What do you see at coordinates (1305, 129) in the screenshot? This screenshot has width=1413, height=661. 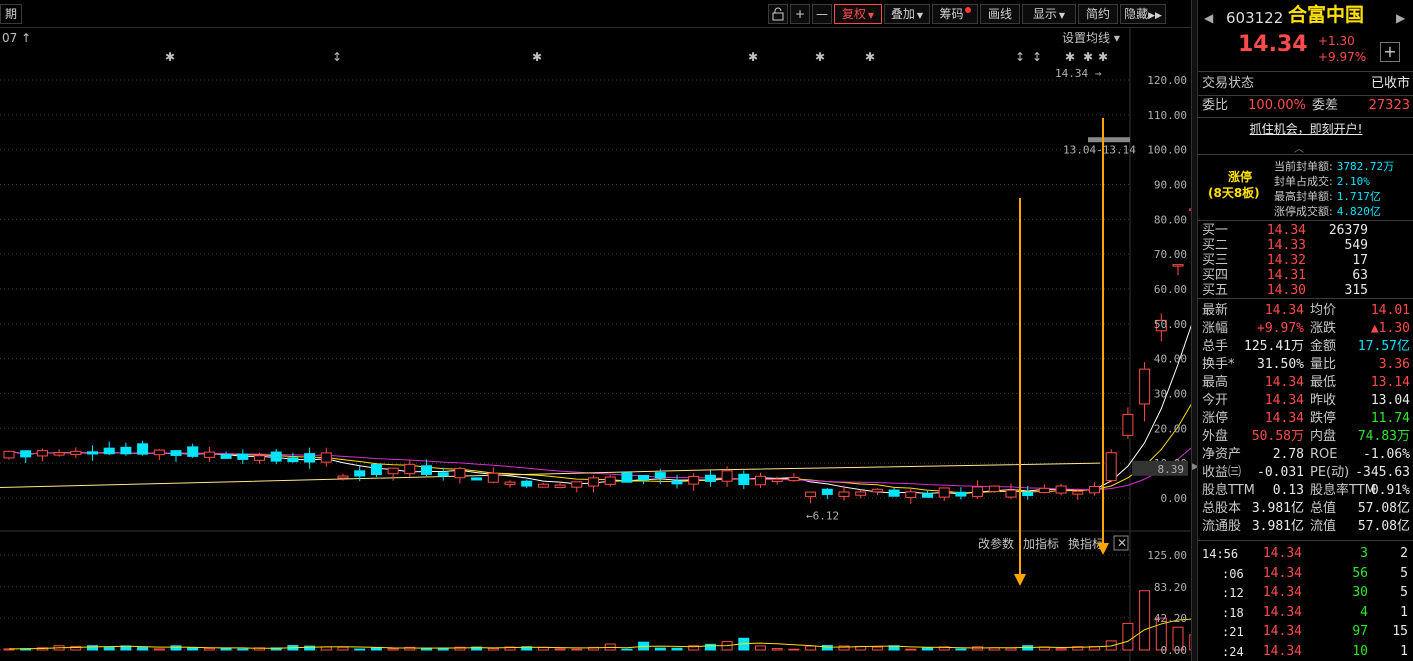 I see `open-account-link: 抓住机会，即刻开户!` at bounding box center [1305, 129].